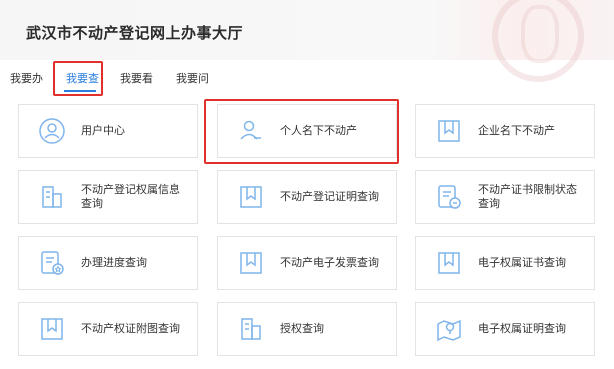 The width and height of the screenshot is (614, 369). What do you see at coordinates (522, 262) in the screenshot?
I see `card-label: 电子权属证书查询` at bounding box center [522, 262].